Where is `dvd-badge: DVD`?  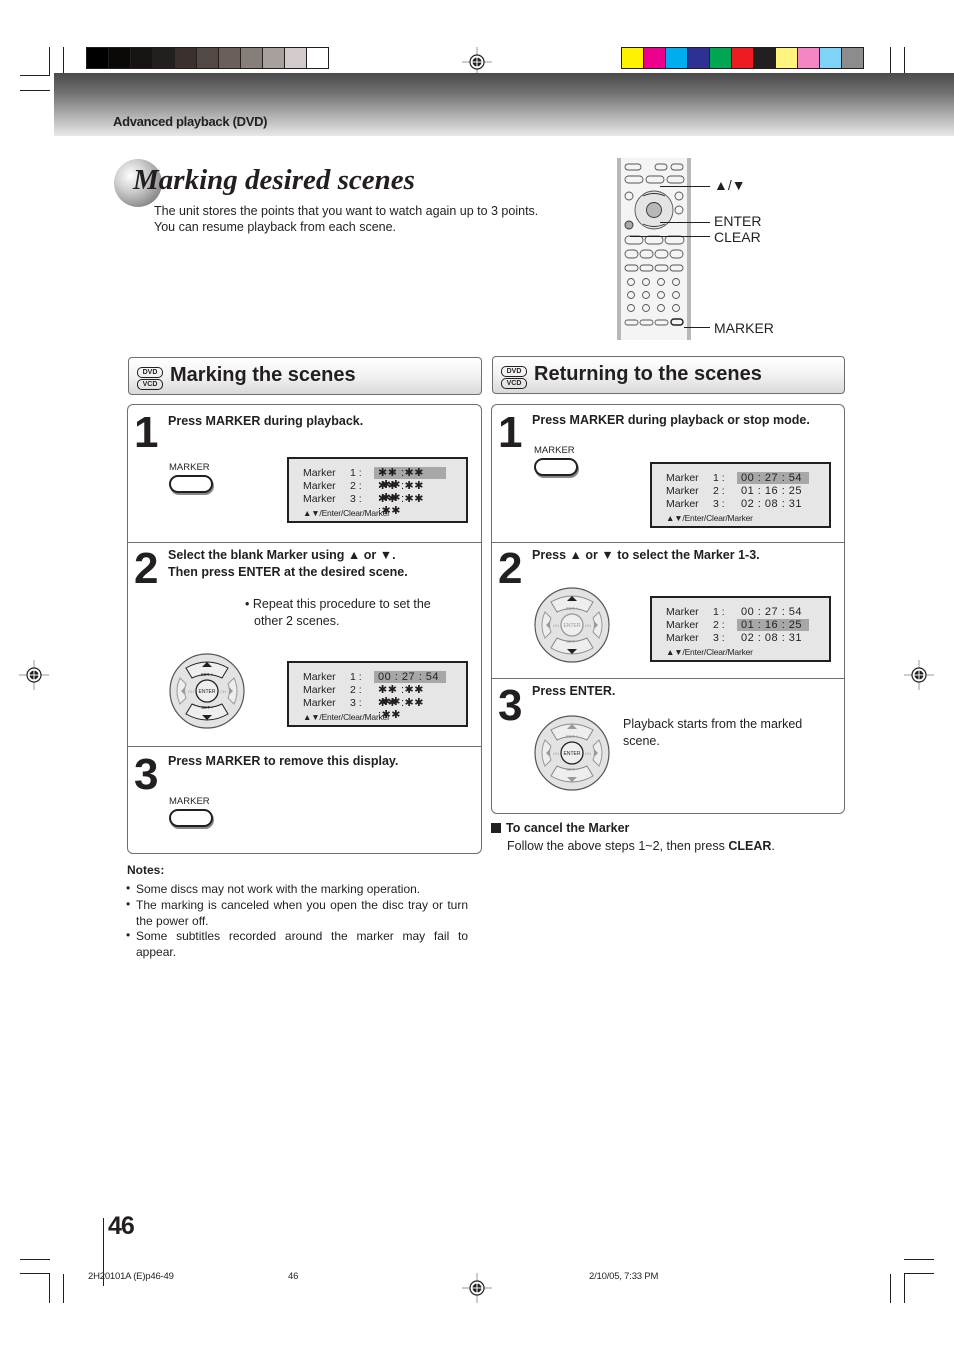
dvd-badge: DVD is located at coordinates (150, 372).